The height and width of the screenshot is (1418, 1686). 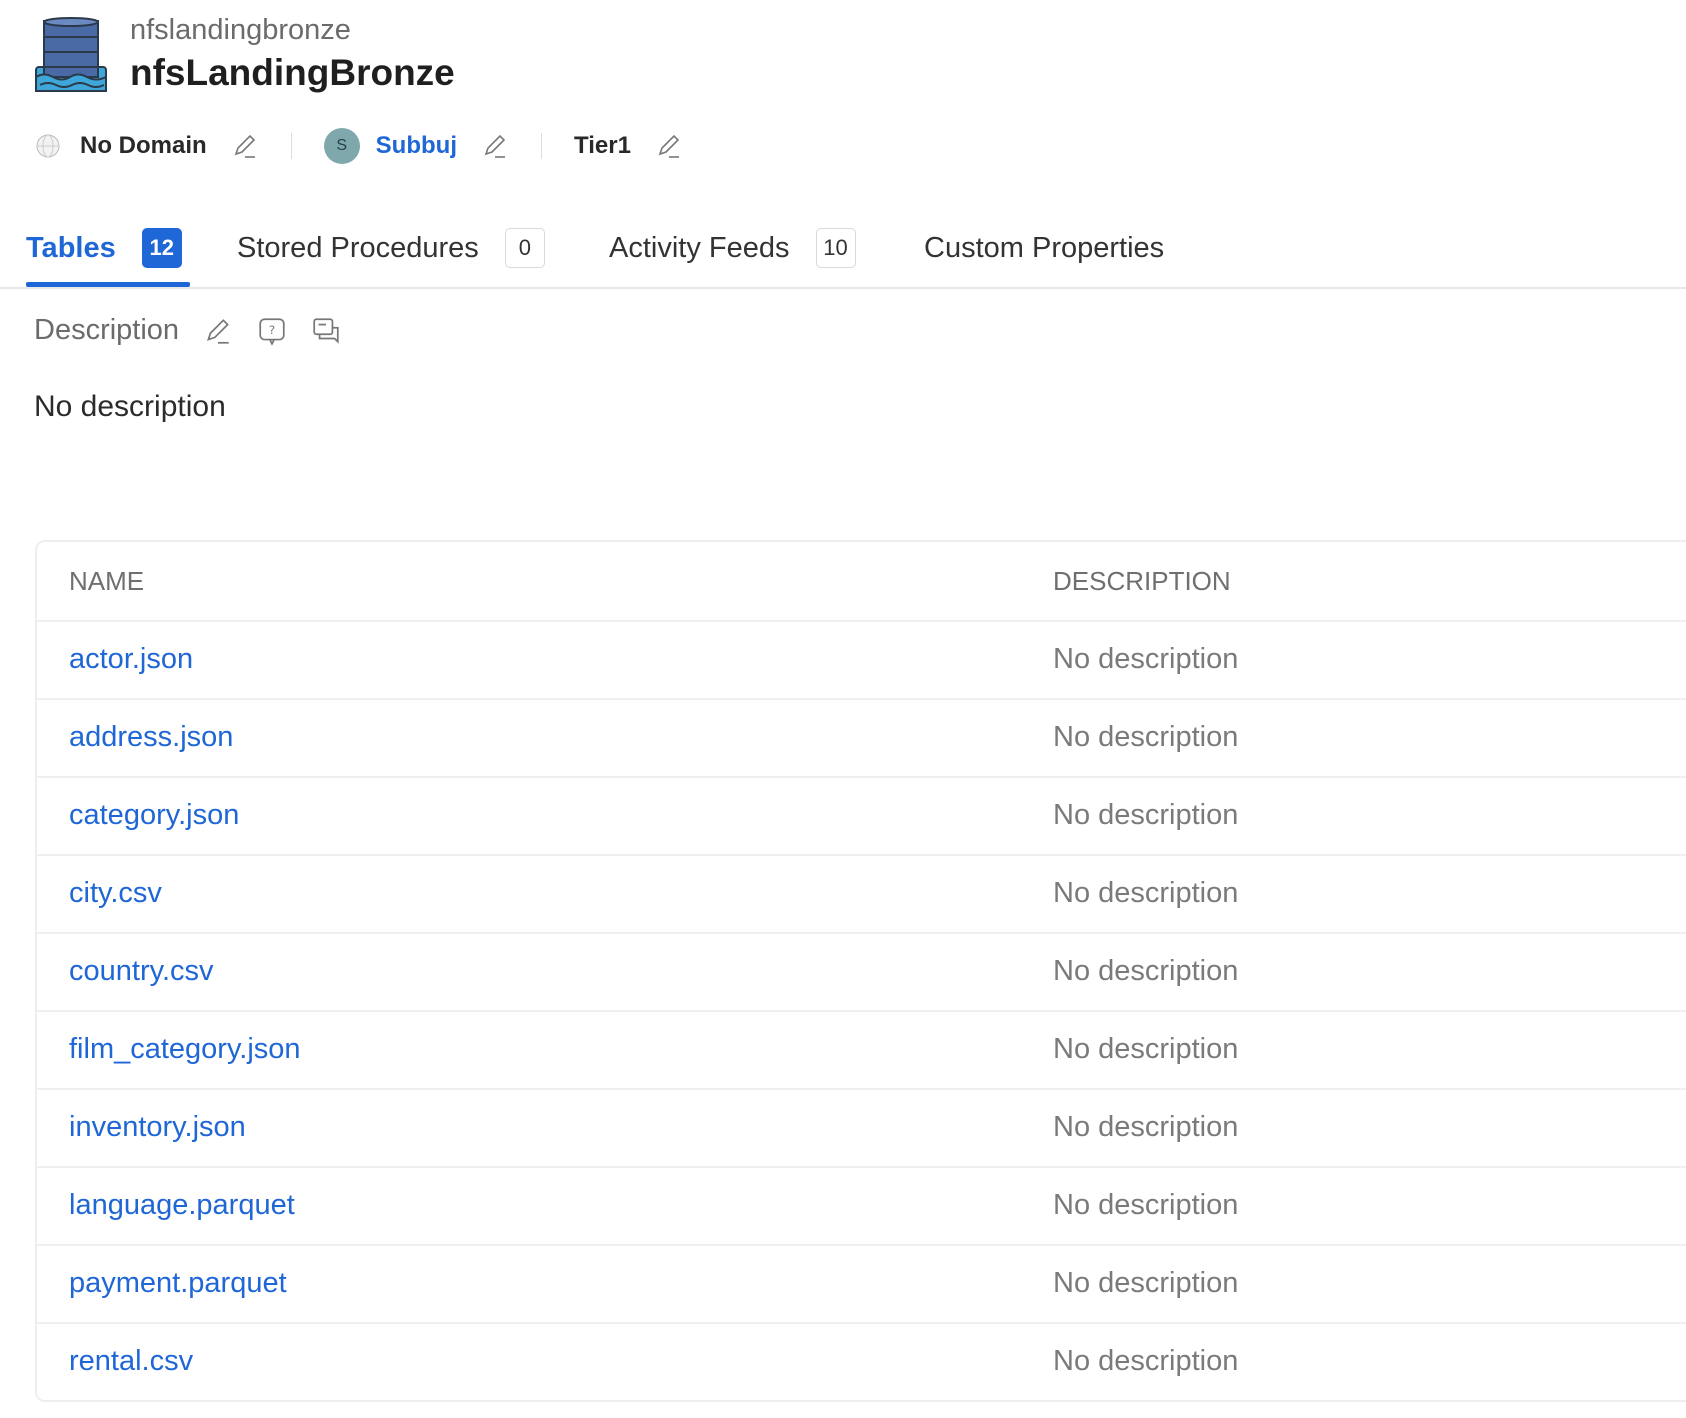 I want to click on tab-label: Custom Properties, so click(x=1044, y=247).